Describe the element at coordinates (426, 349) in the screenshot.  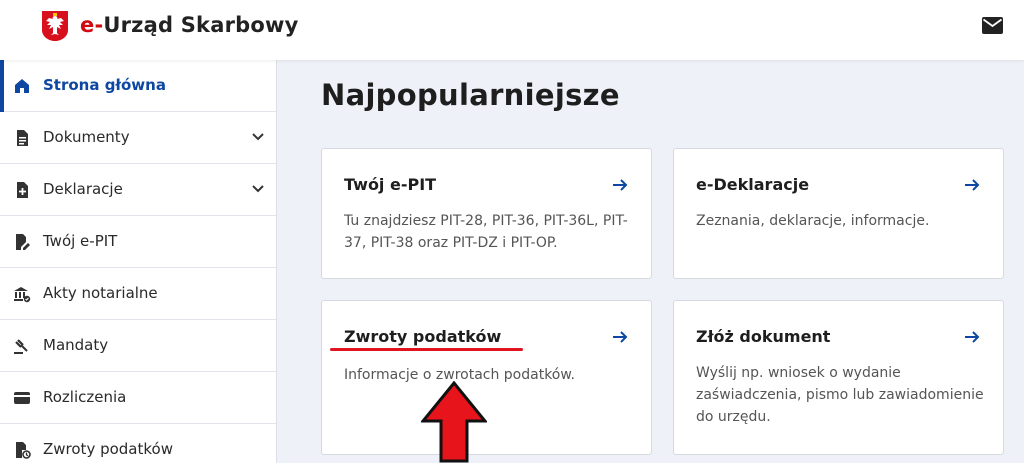
I see `highlight-underline` at that location.